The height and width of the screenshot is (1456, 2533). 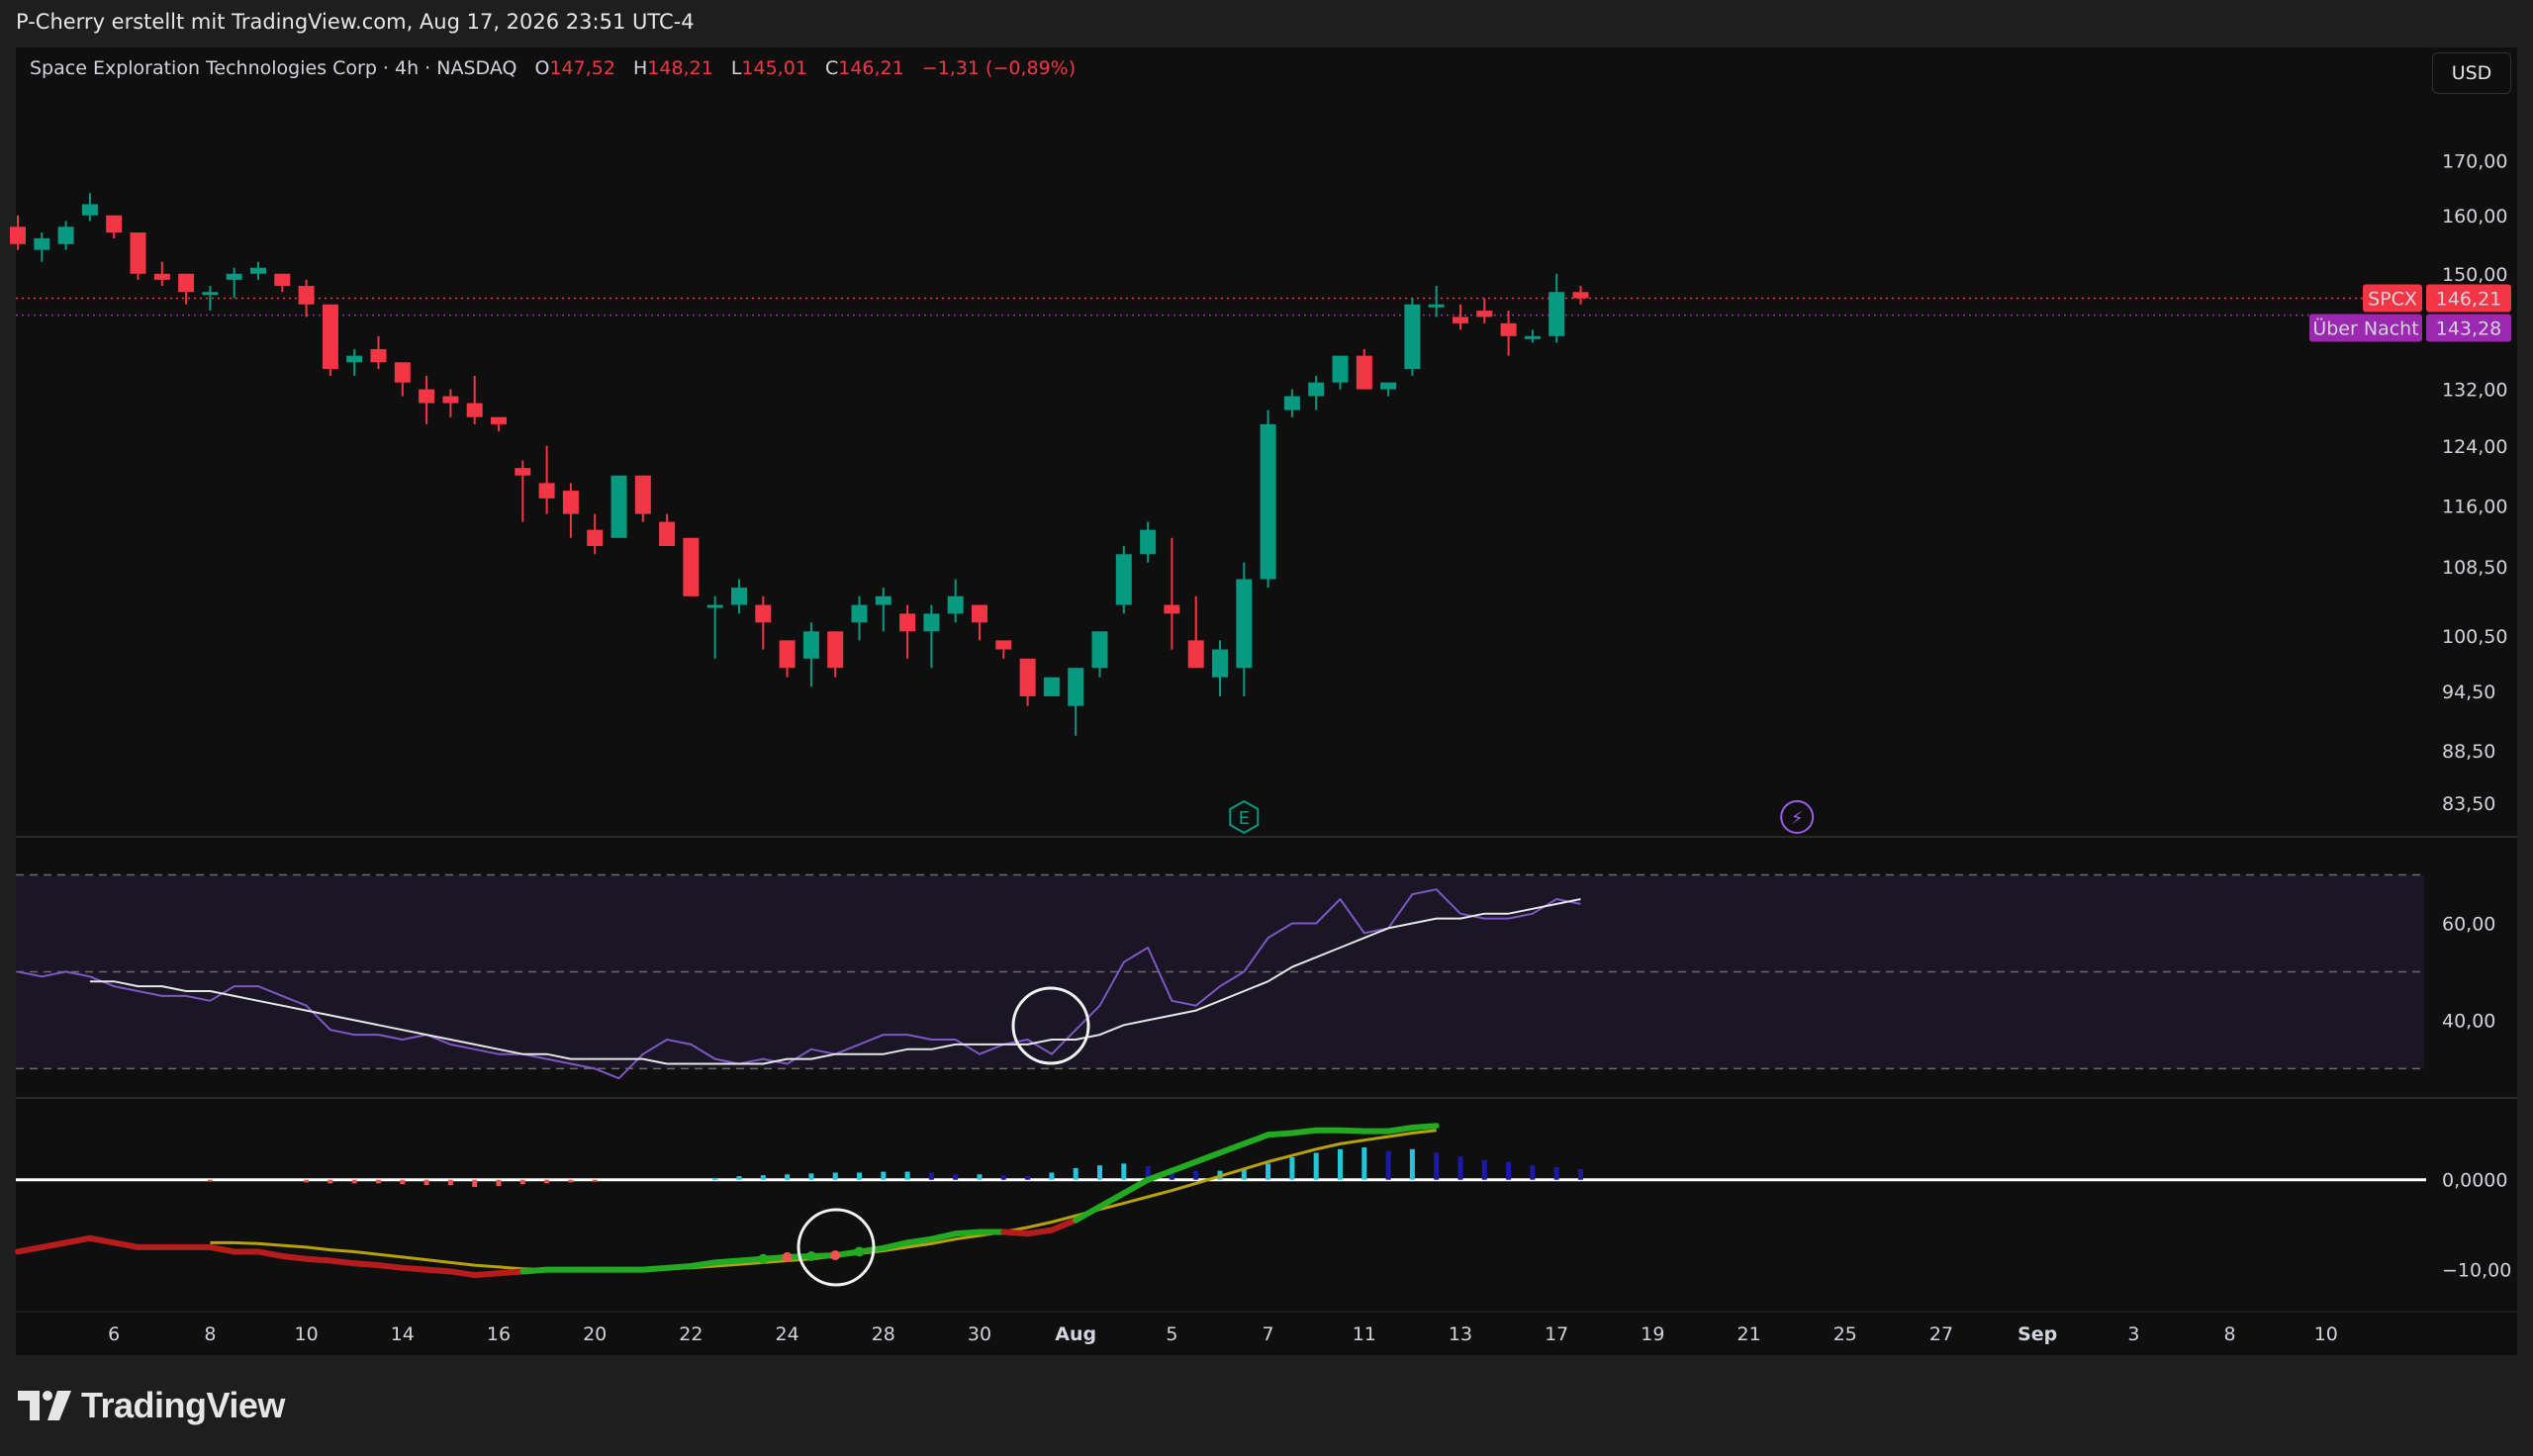 What do you see at coordinates (2474, 447) in the screenshot?
I see `price-tick-label: 124,00` at bounding box center [2474, 447].